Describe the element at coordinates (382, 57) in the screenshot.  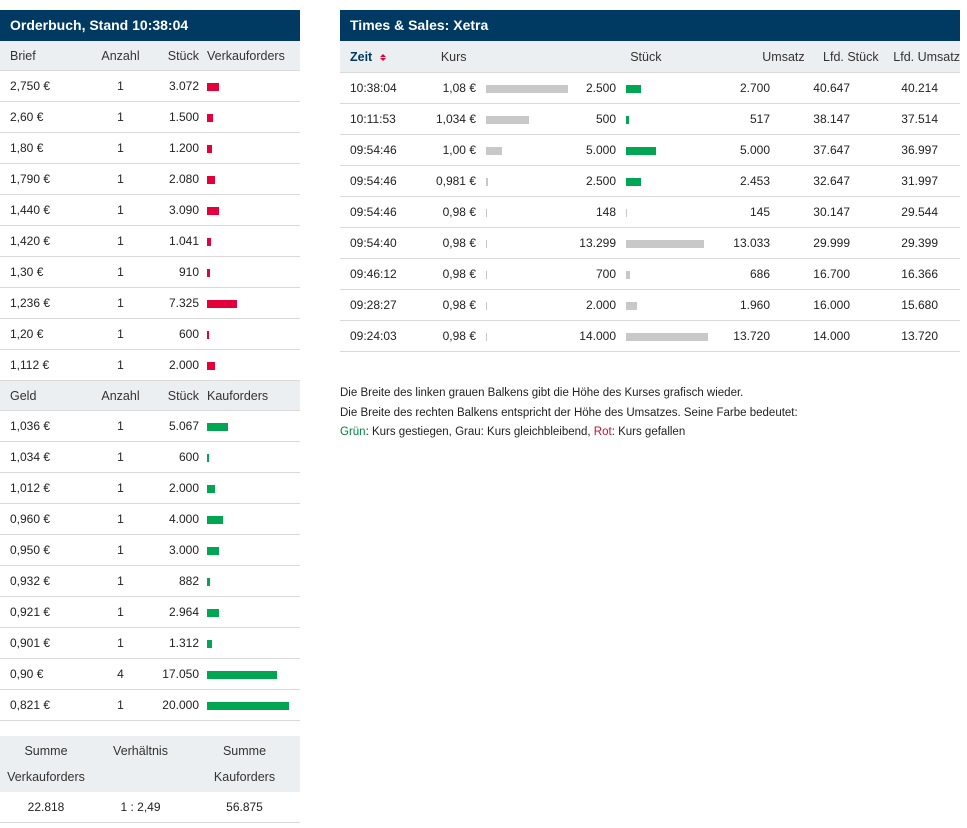
I see `sort-arrows-icon` at that location.